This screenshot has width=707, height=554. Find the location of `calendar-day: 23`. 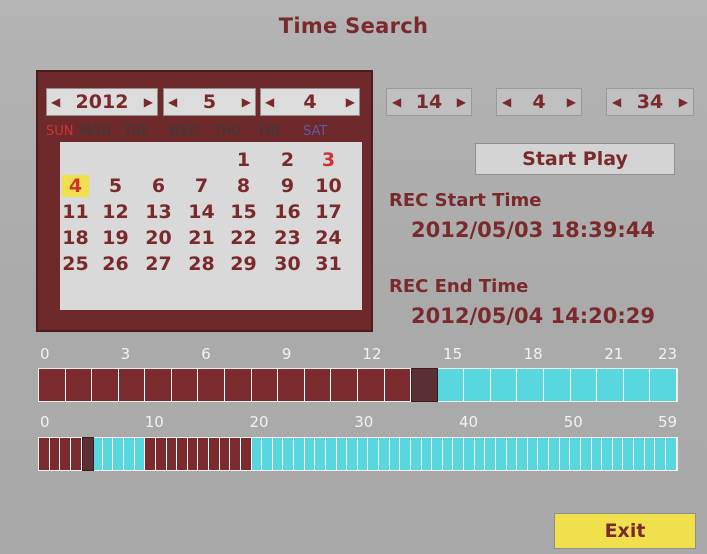

calendar-day: 23 is located at coordinates (287, 238).